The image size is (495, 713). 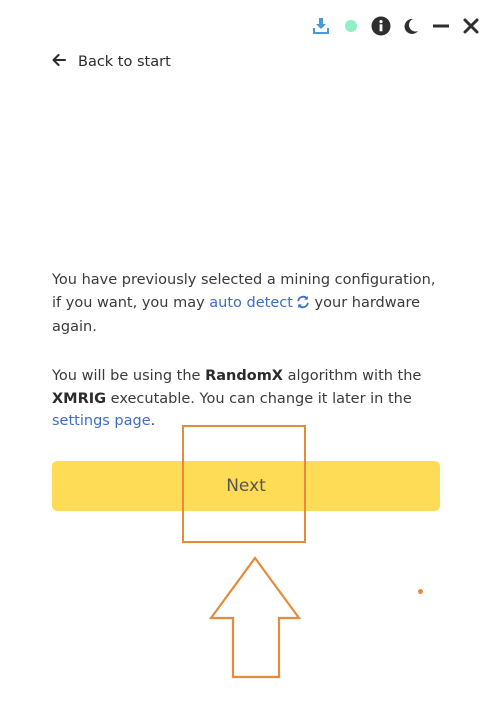 What do you see at coordinates (79, 398) in the screenshot?
I see `executable-name: XMRIG` at bounding box center [79, 398].